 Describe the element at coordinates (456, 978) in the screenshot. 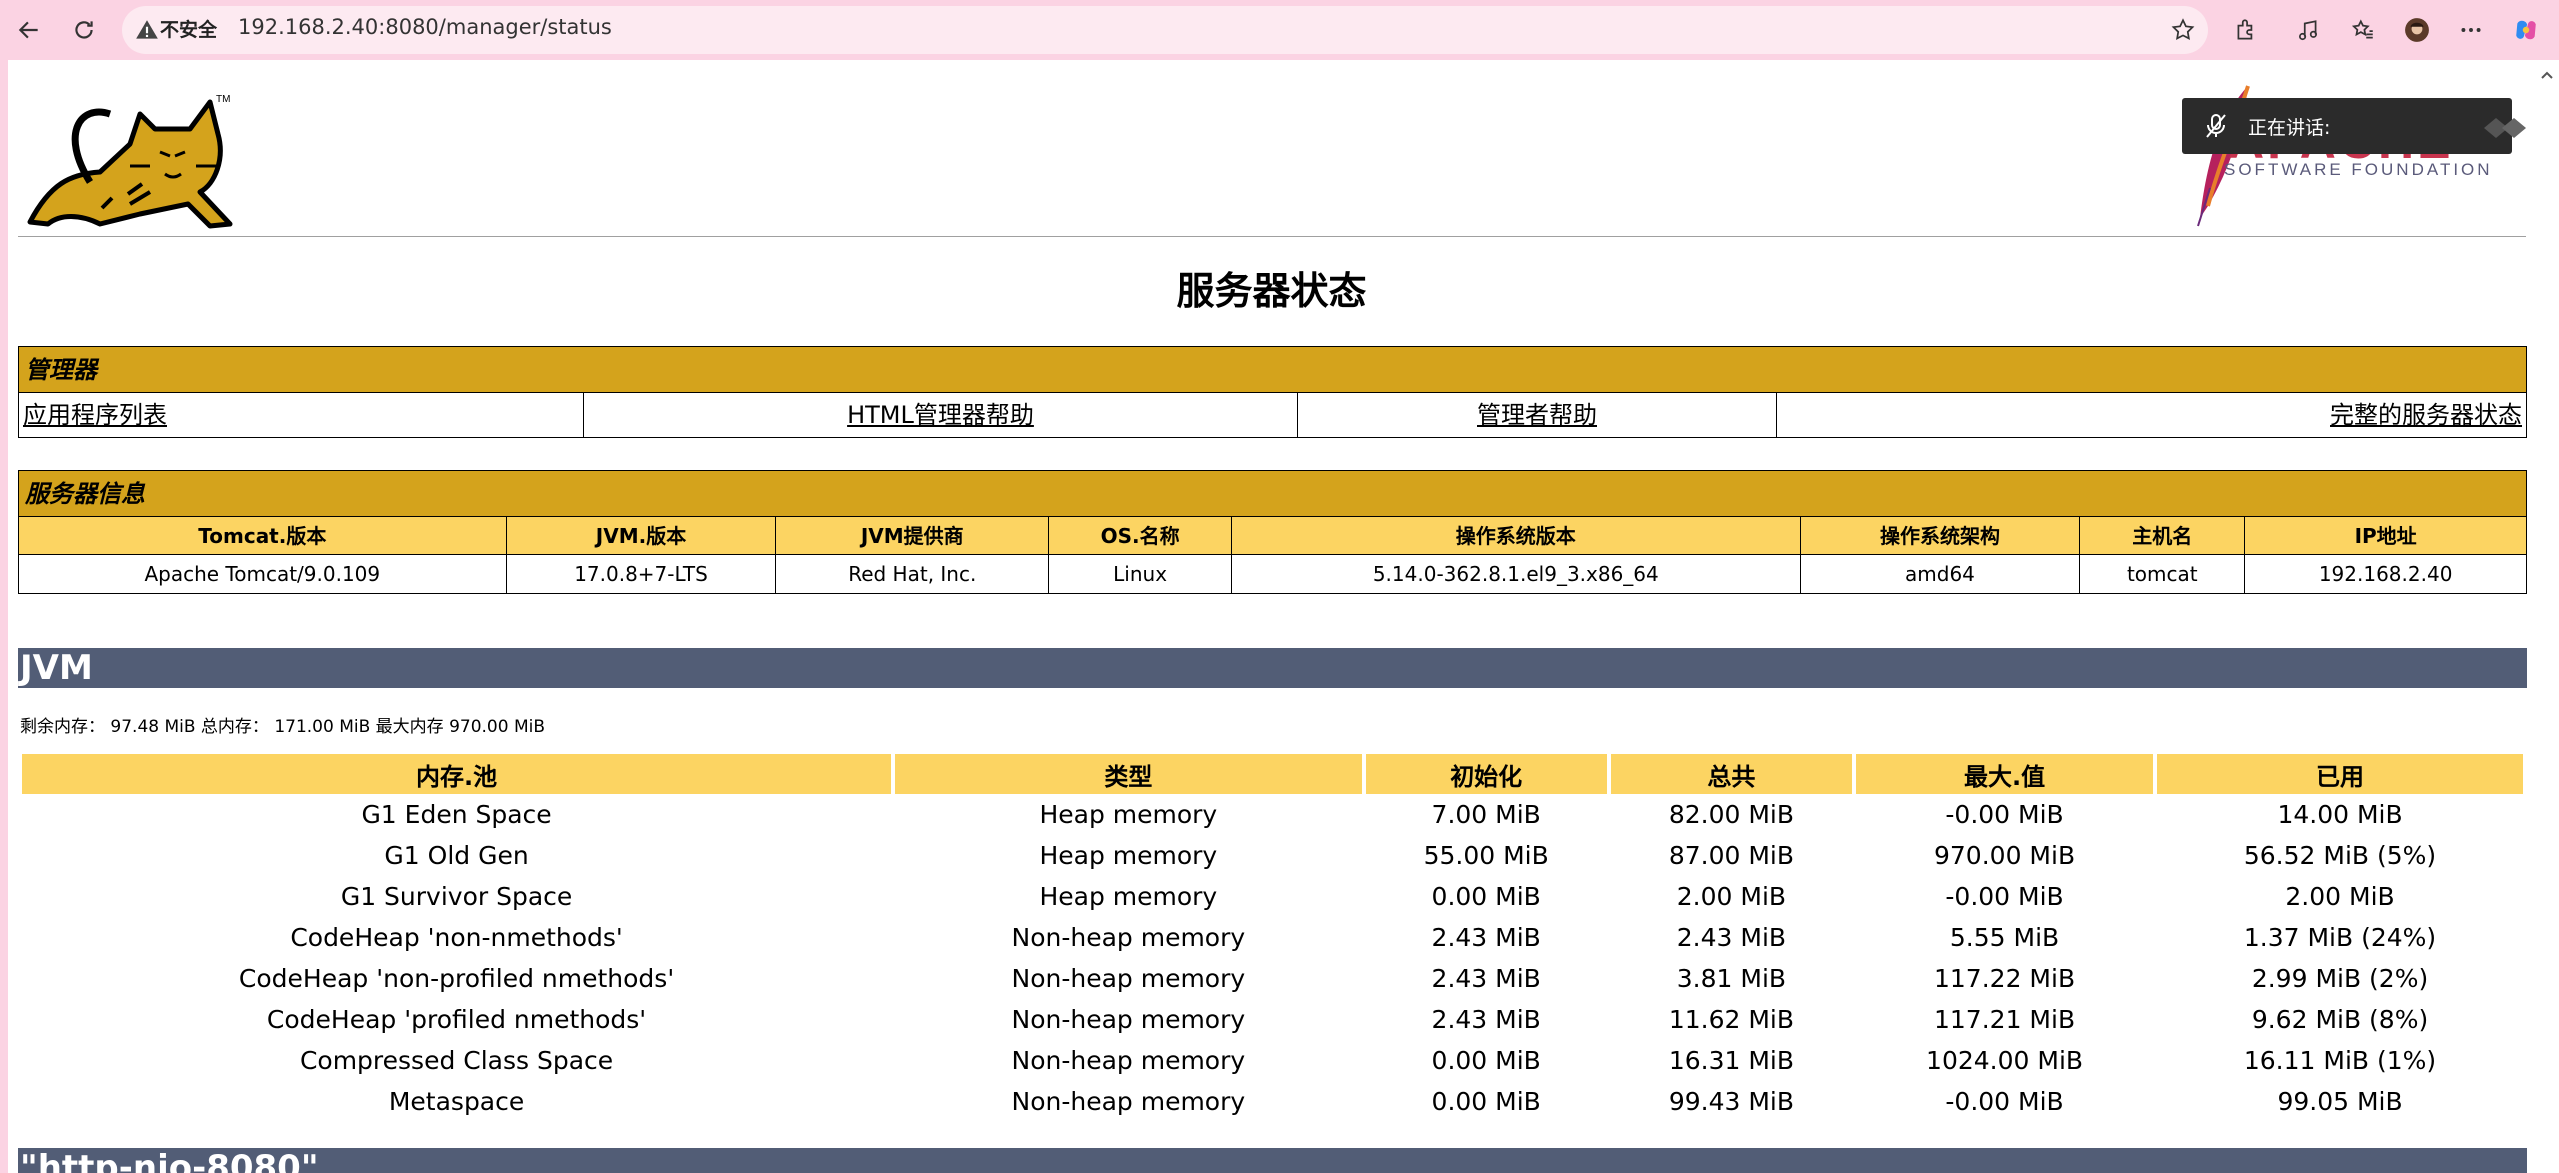

I see `pool-name: CodeHeap 'non-profiled nmethods'` at that location.